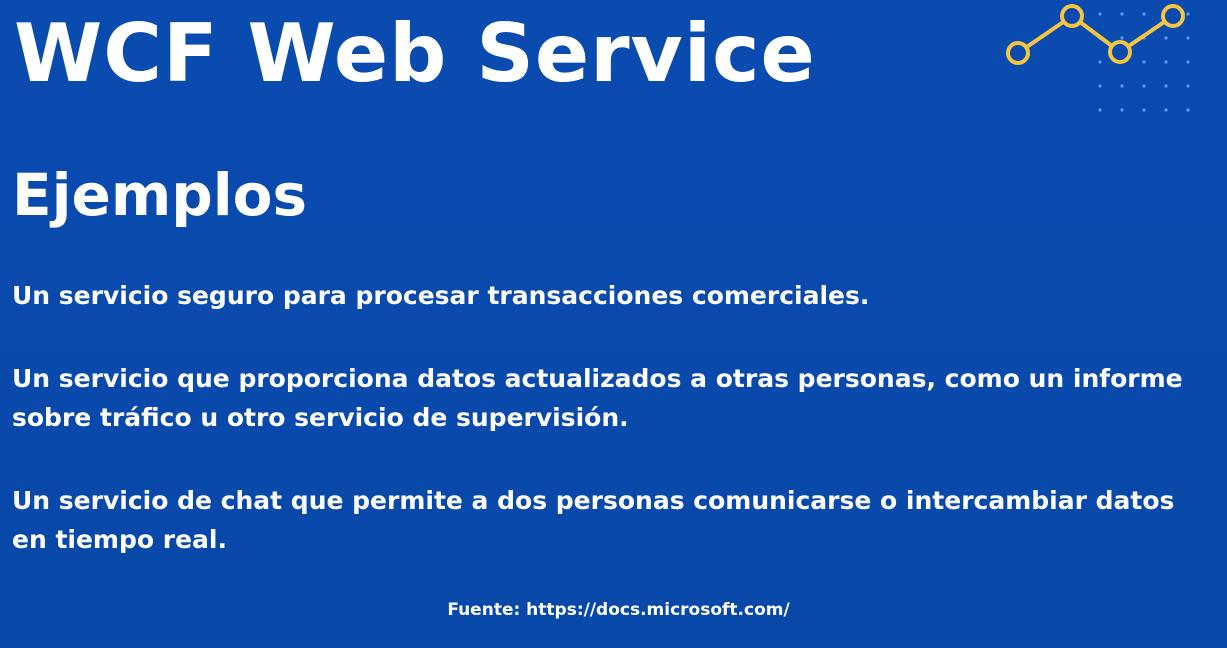  What do you see at coordinates (1098, 58) in the screenshot?
I see `line-chart-icon` at bounding box center [1098, 58].